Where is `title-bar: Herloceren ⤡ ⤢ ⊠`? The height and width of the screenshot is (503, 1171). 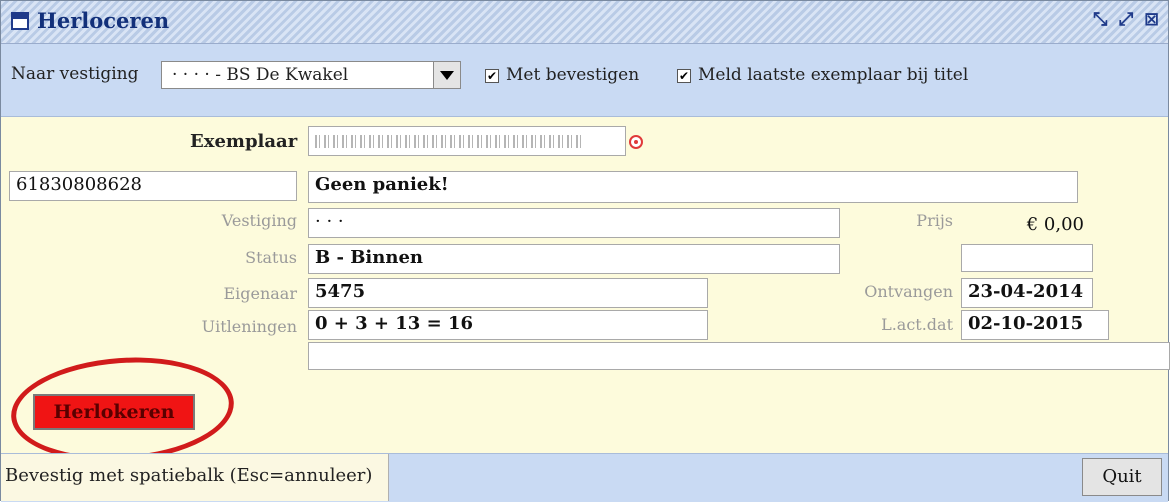
title-bar: Herloceren ⤡ ⤢ ⊠ is located at coordinates (584, 22).